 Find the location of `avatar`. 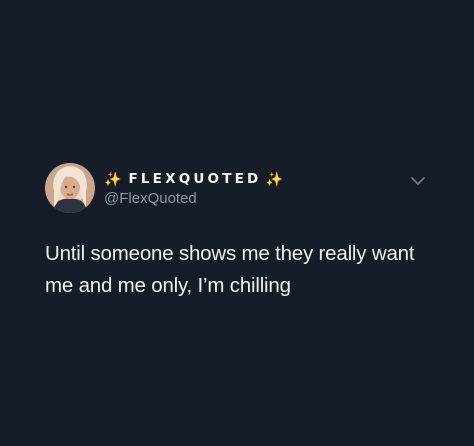

avatar is located at coordinates (70, 188).